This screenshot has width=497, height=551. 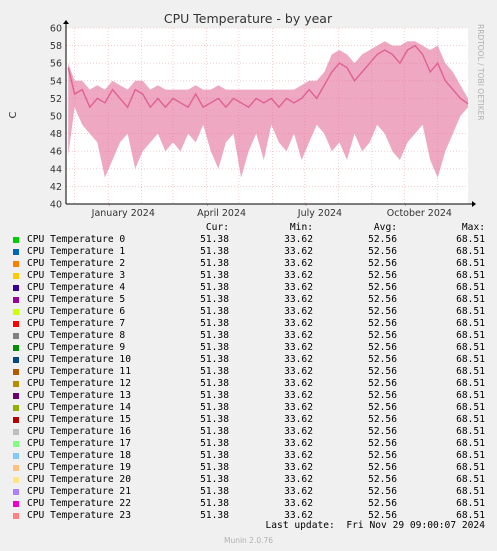 What do you see at coordinates (76, 287) in the screenshot?
I see `legend-name: CPU Temperature 4` at bounding box center [76, 287].